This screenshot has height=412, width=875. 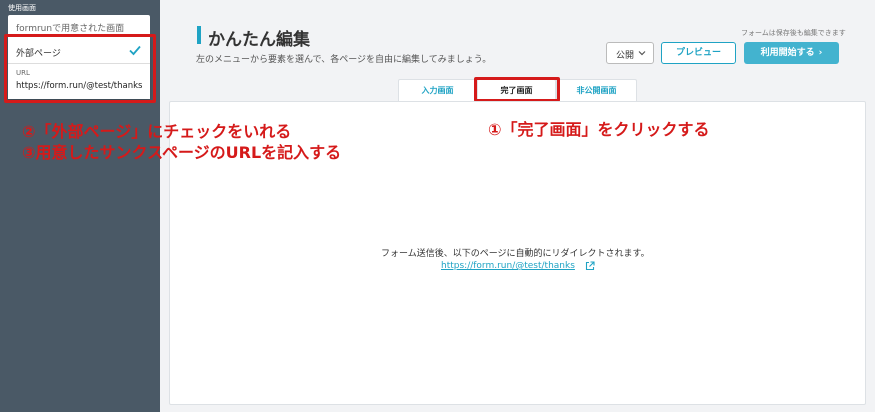 What do you see at coordinates (344, 60) in the screenshot?
I see `page-subtitle: 左のメニューから要素を選んで、各ページを自由に編集してみましょう。` at bounding box center [344, 60].